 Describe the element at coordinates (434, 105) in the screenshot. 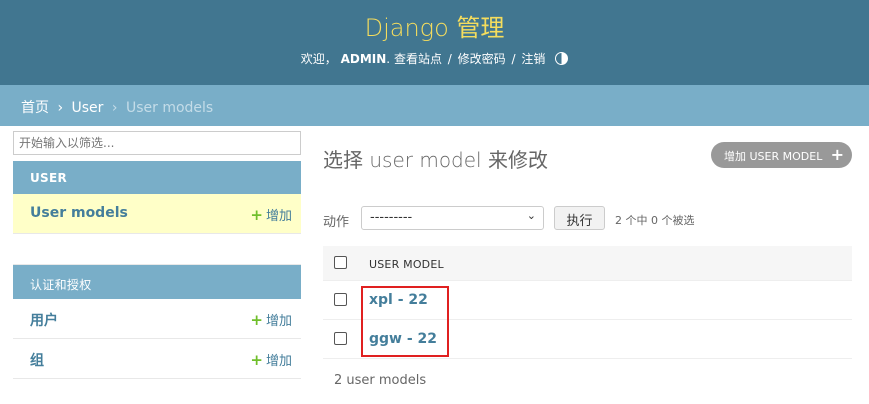

I see `breadcrumb: 首页 › User › User models` at that location.